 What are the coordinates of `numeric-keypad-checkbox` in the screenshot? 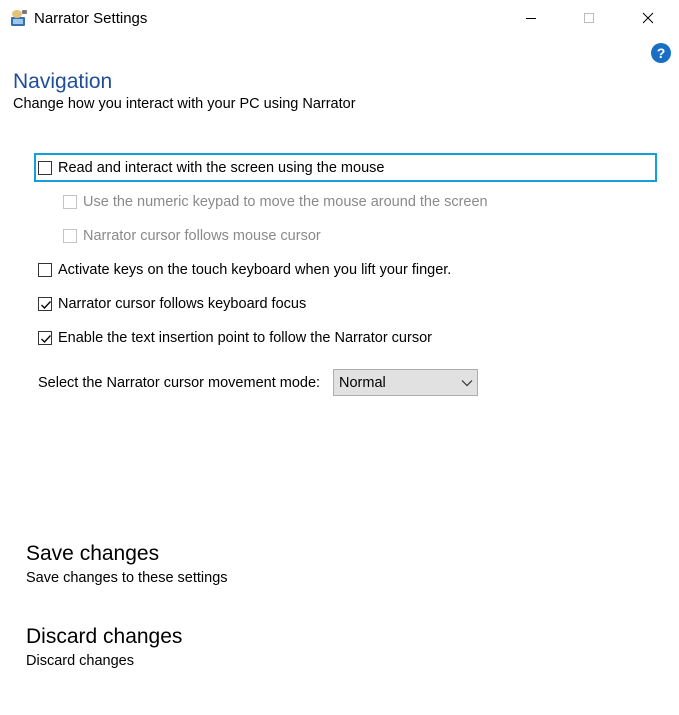 It's located at (70, 202).